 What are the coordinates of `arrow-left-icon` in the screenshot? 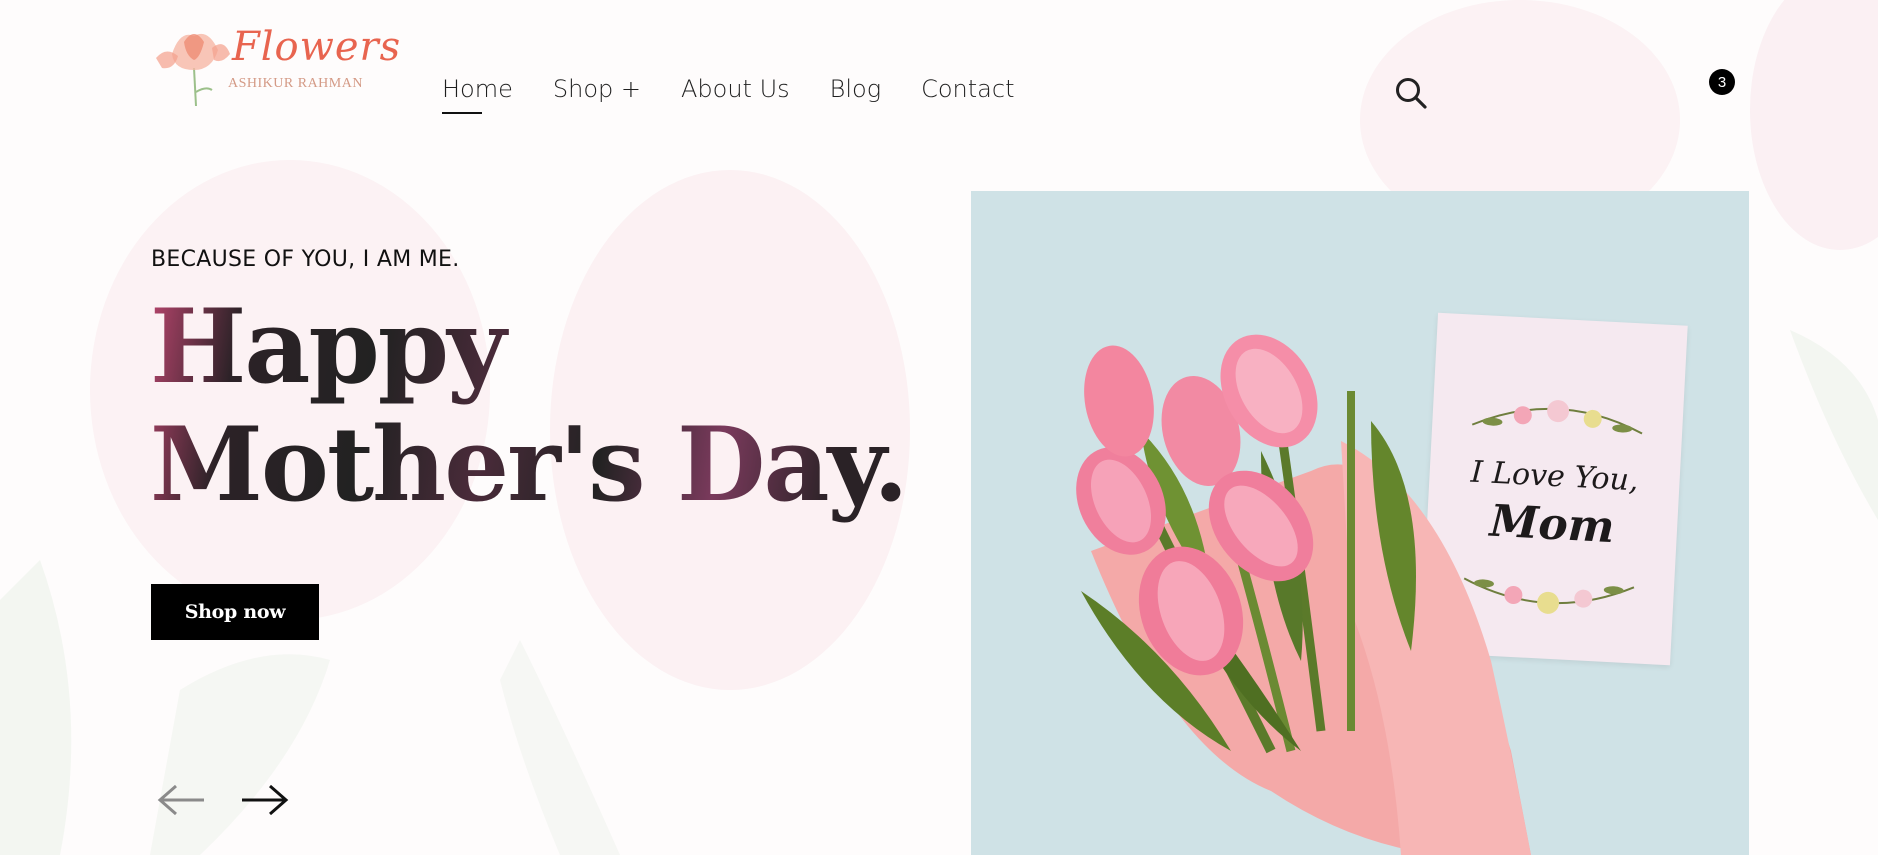 It's located at (180, 800).